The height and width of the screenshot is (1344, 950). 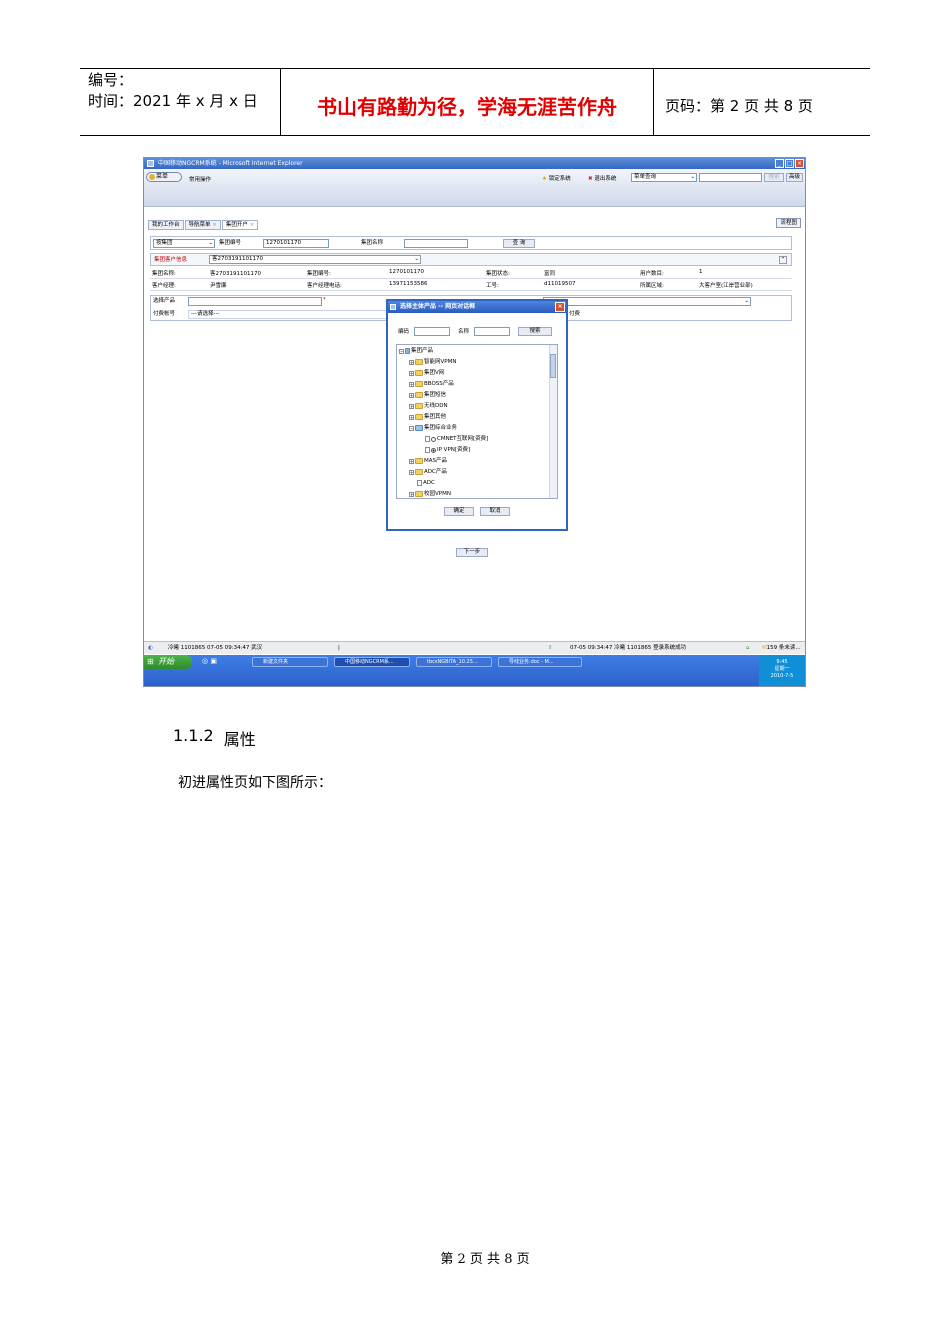 What do you see at coordinates (290, 662) in the screenshot?
I see `task-new-folder: 新建文件夹` at bounding box center [290, 662].